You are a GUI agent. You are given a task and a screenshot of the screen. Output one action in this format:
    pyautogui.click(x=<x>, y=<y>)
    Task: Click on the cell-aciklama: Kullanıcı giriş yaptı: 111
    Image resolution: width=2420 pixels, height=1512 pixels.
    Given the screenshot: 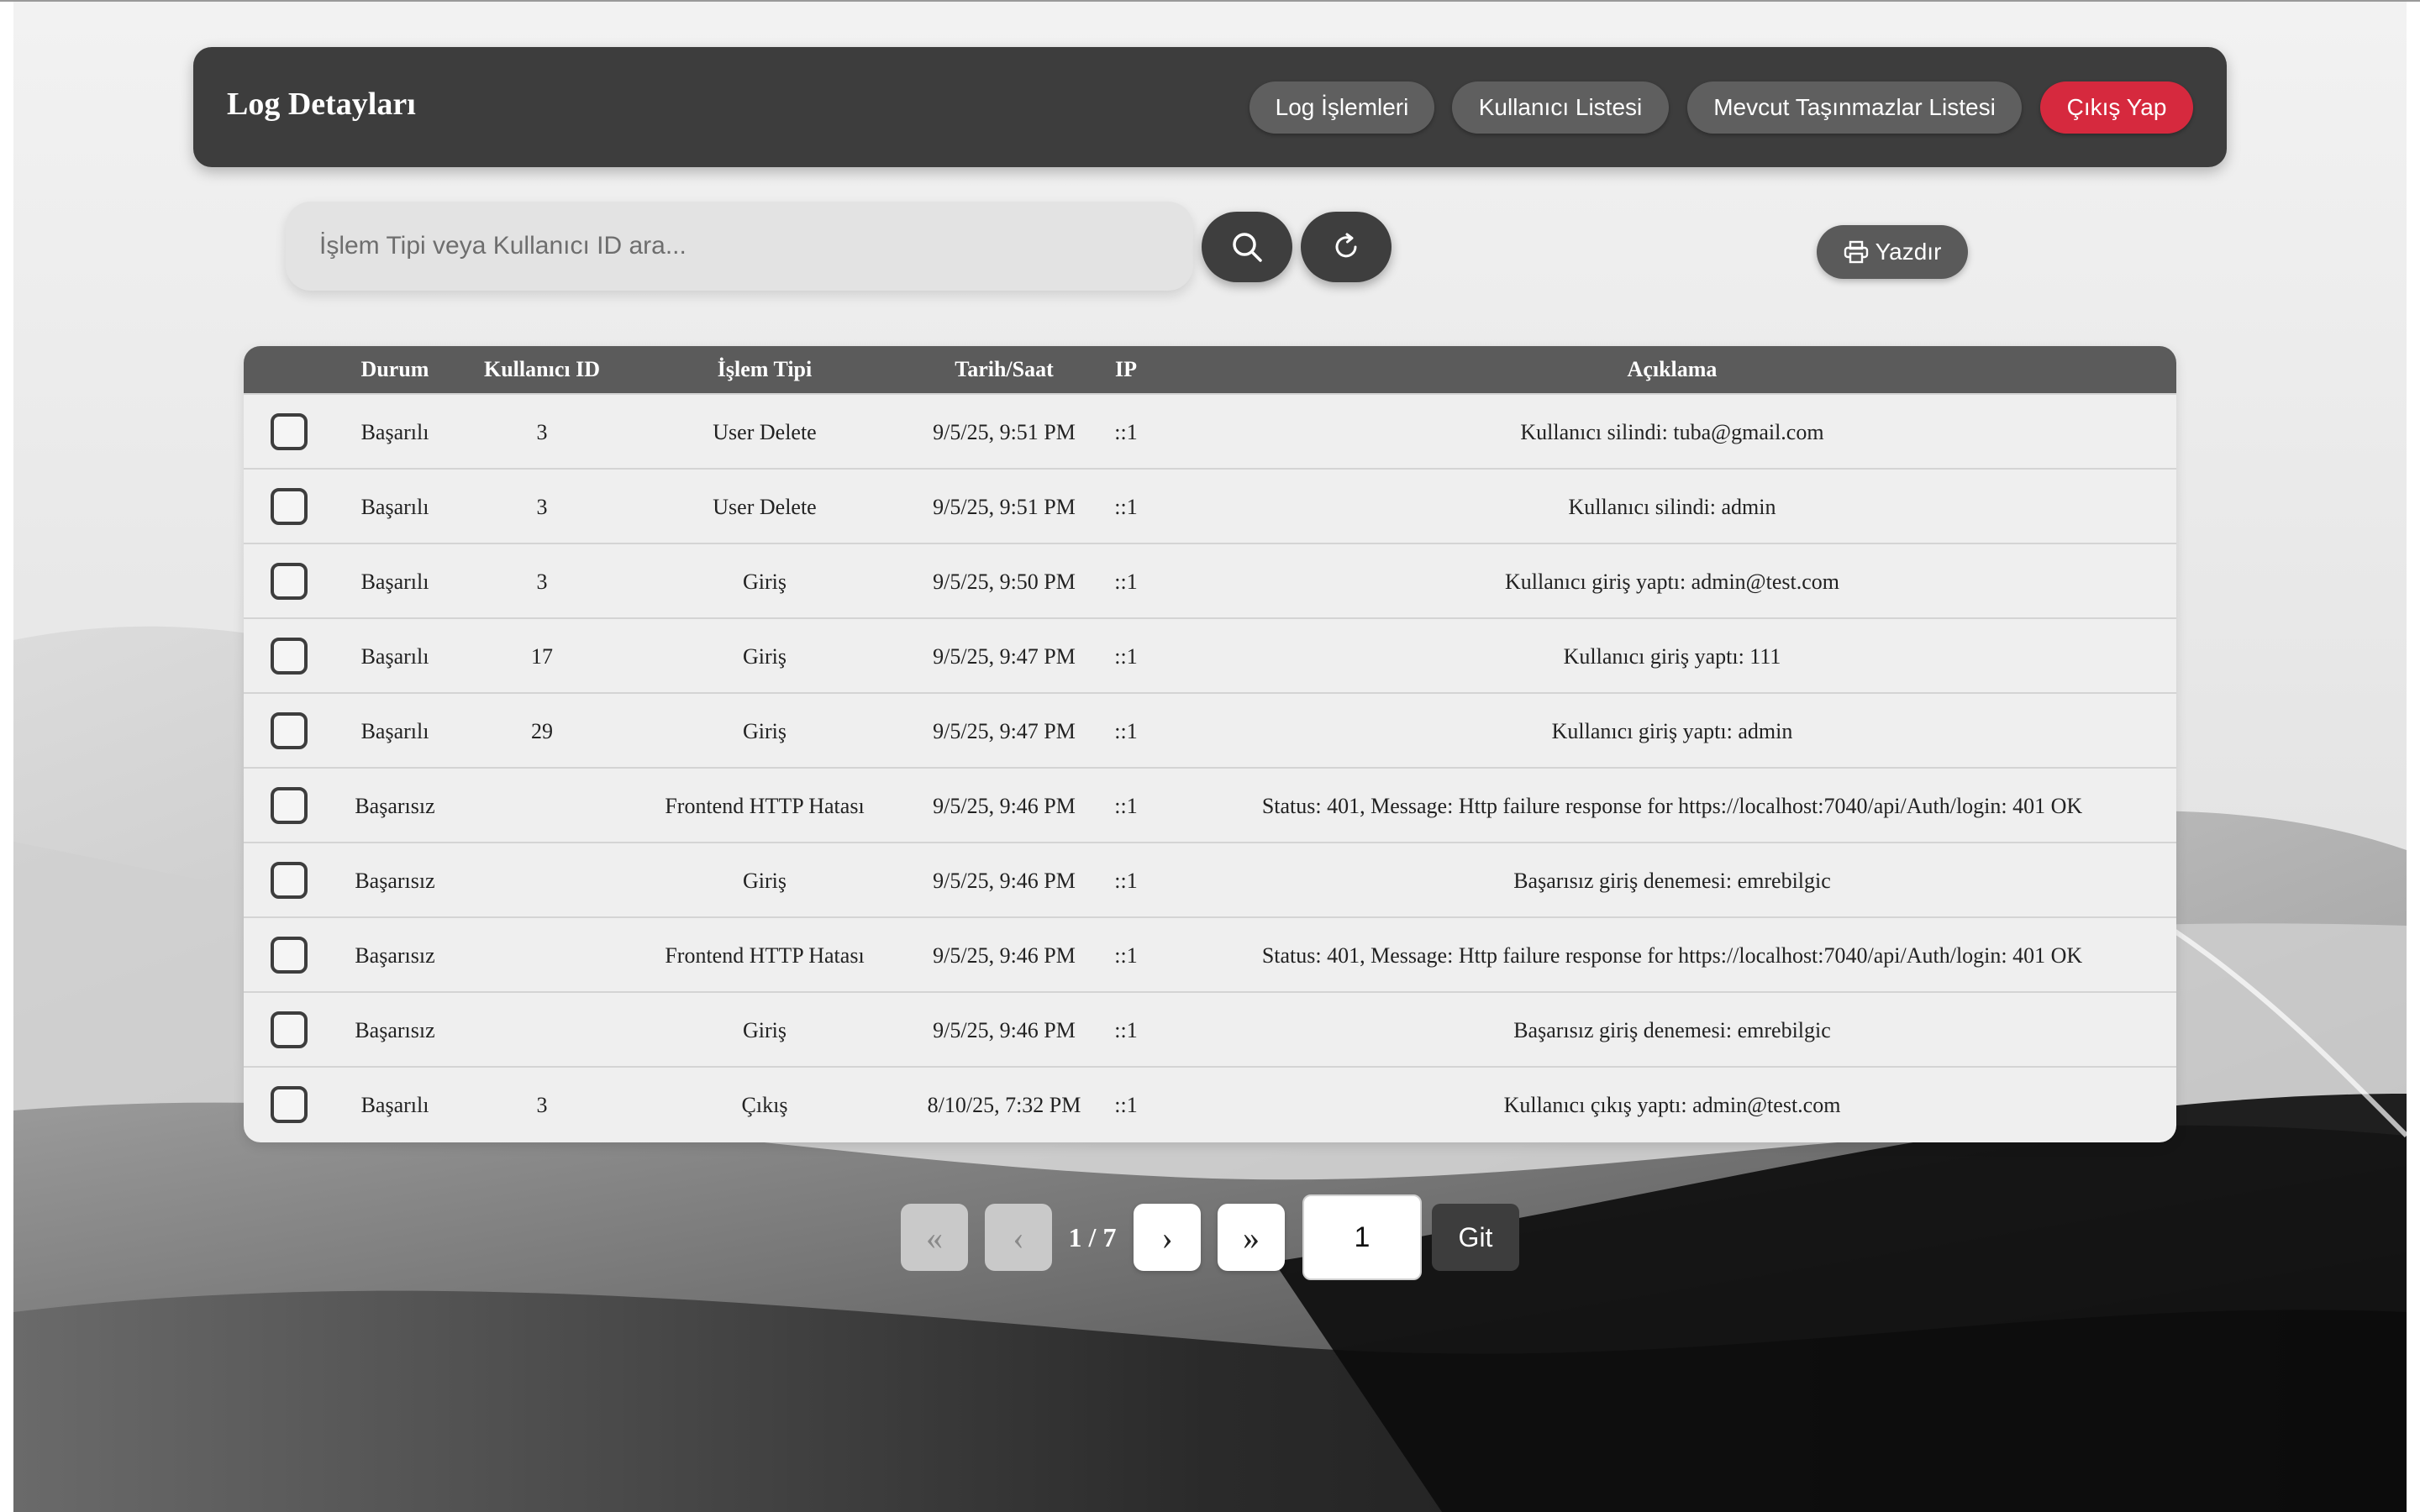 What is the action you would take?
    pyautogui.click(x=1672, y=656)
    